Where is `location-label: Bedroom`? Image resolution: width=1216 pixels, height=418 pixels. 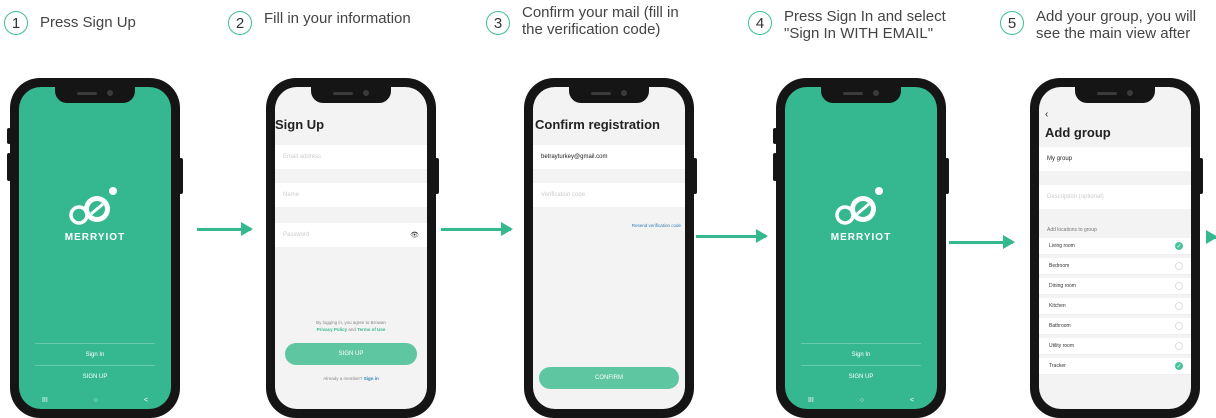
location-label: Bedroom is located at coordinates (1059, 266).